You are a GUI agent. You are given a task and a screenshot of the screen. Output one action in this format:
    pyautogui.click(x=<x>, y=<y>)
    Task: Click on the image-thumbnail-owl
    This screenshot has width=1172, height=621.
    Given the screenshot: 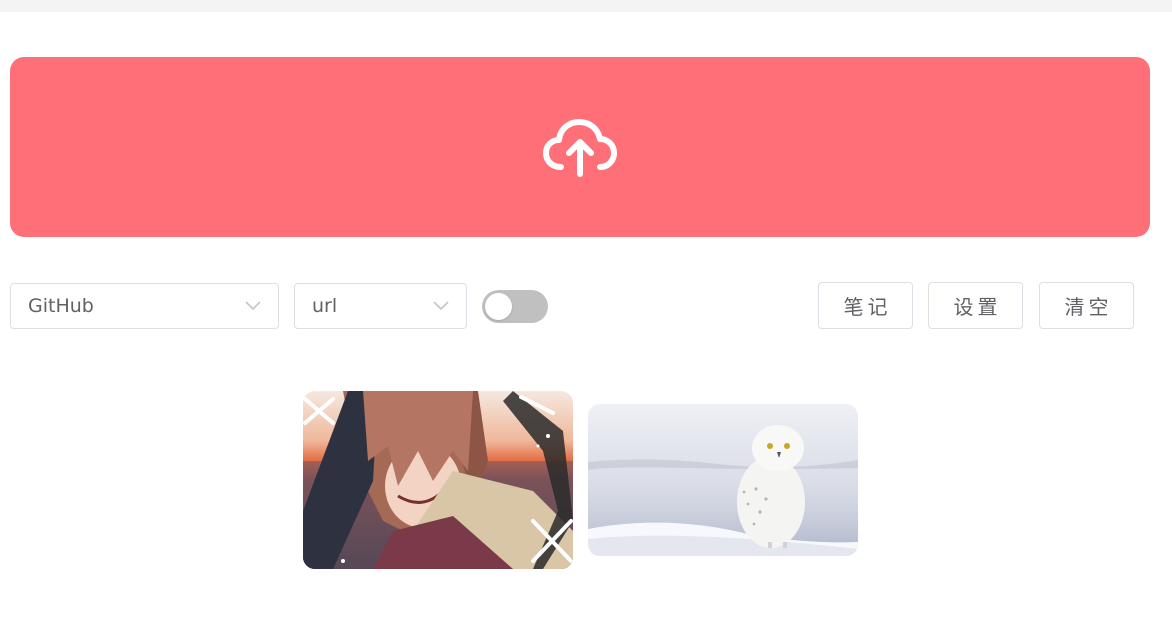 What is the action you would take?
    pyautogui.click(x=723, y=480)
    